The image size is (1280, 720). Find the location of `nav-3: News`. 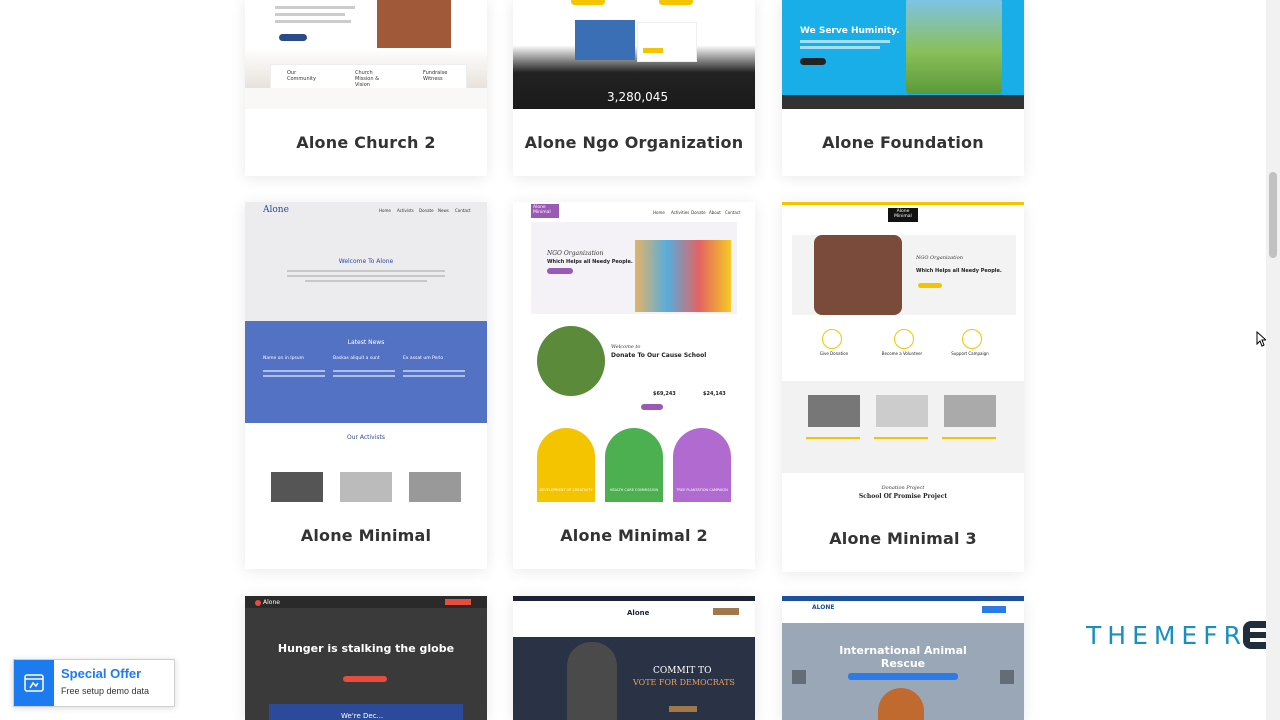

nav-3: News is located at coordinates (443, 210).